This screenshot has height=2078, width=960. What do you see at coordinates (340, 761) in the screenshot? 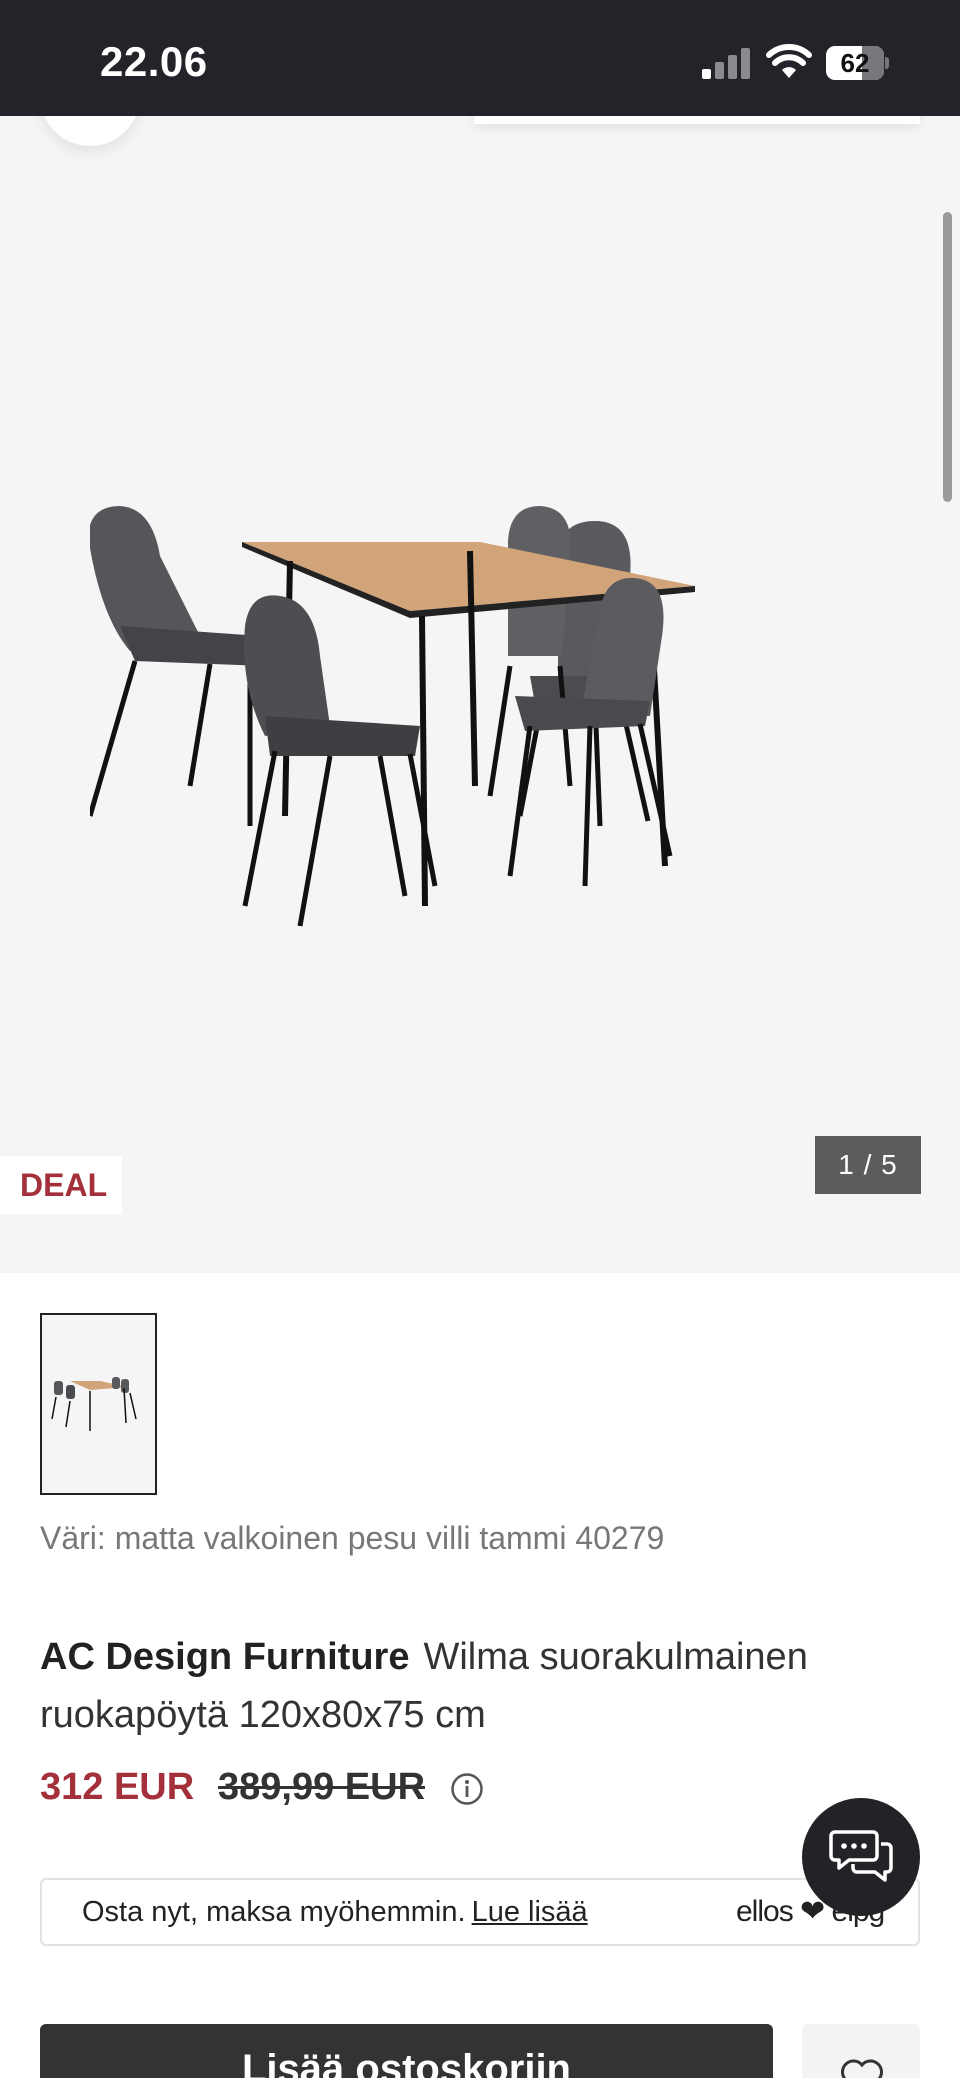
I see `chair-front-left` at bounding box center [340, 761].